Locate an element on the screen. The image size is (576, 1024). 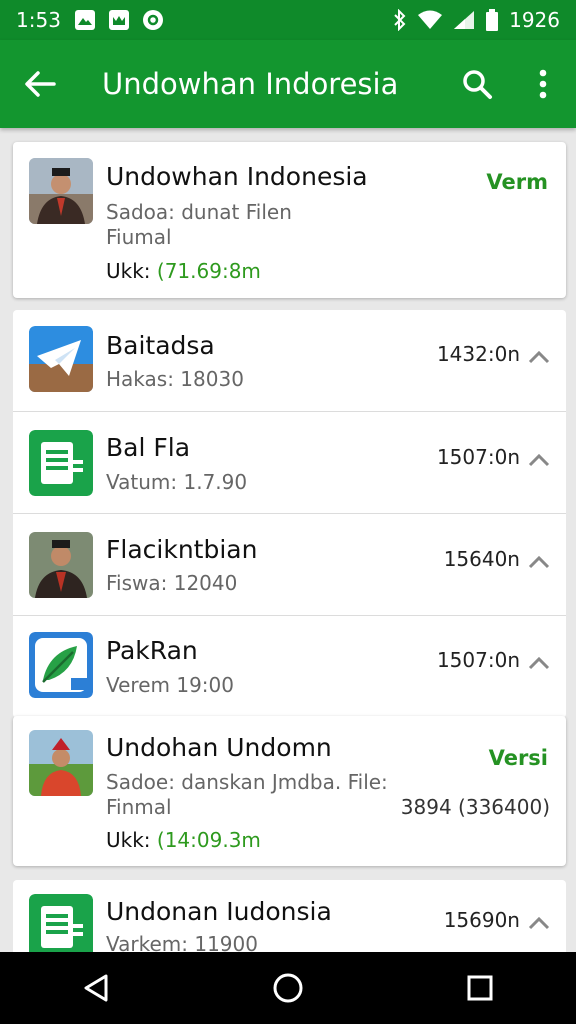
nav-back-icon is located at coordinates (96, 988).